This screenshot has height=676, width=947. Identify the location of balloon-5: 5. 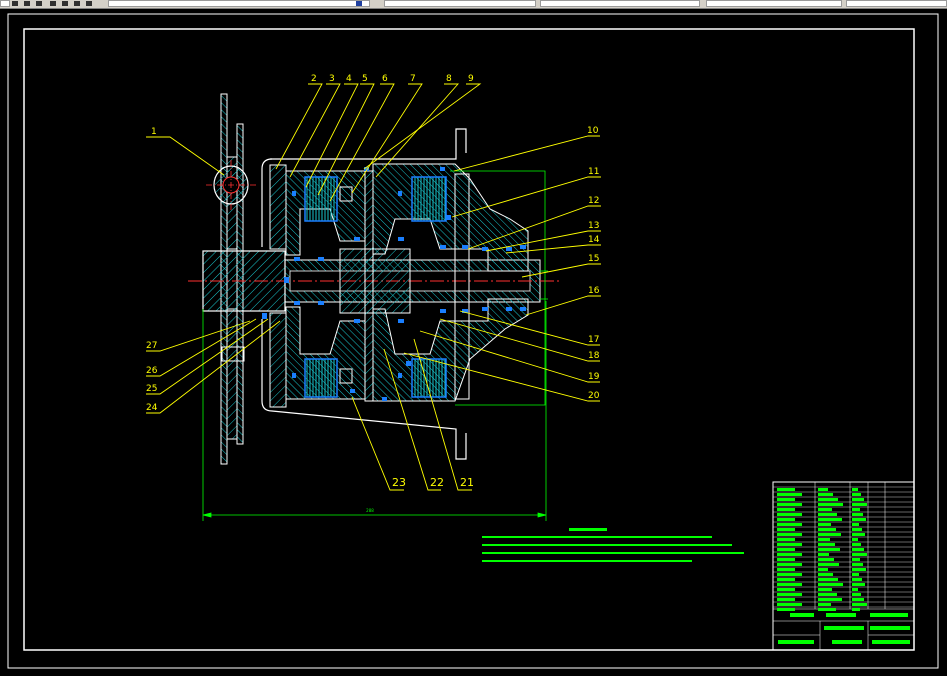
(365, 79).